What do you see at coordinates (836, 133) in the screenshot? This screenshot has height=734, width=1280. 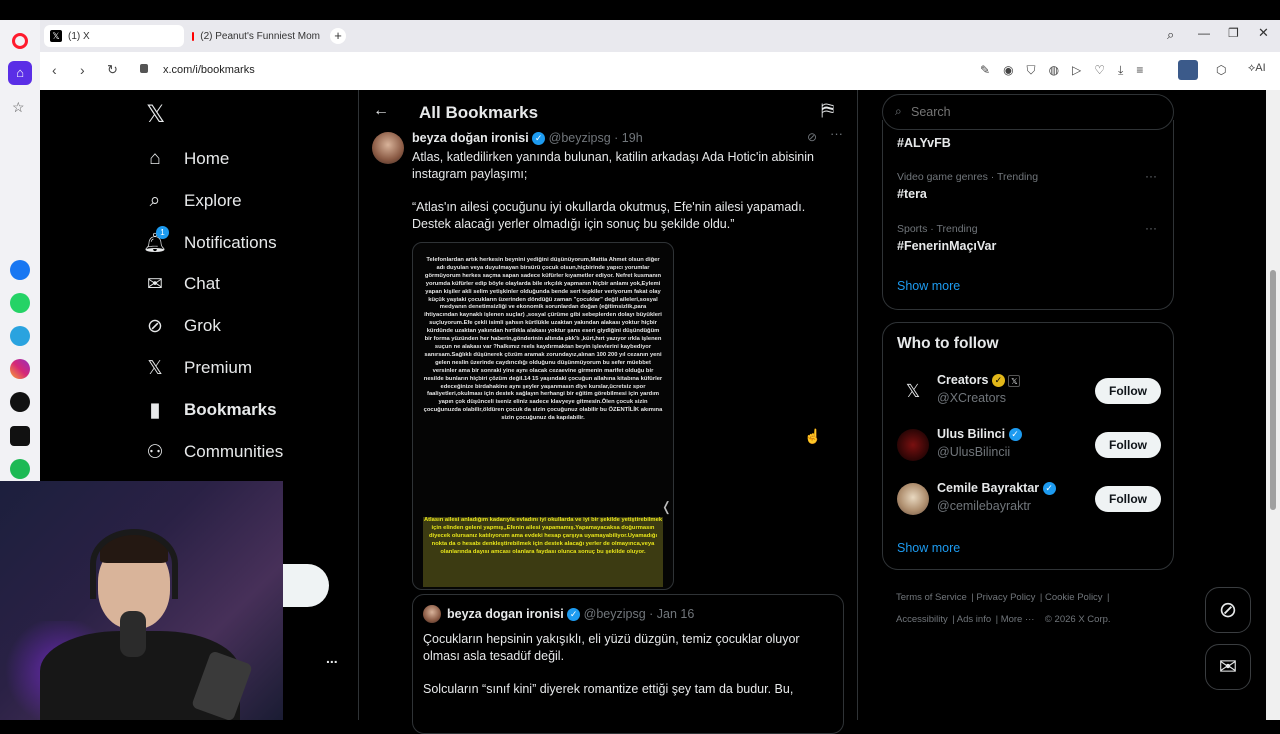 I see `tweet-more-icon: ···` at bounding box center [836, 133].